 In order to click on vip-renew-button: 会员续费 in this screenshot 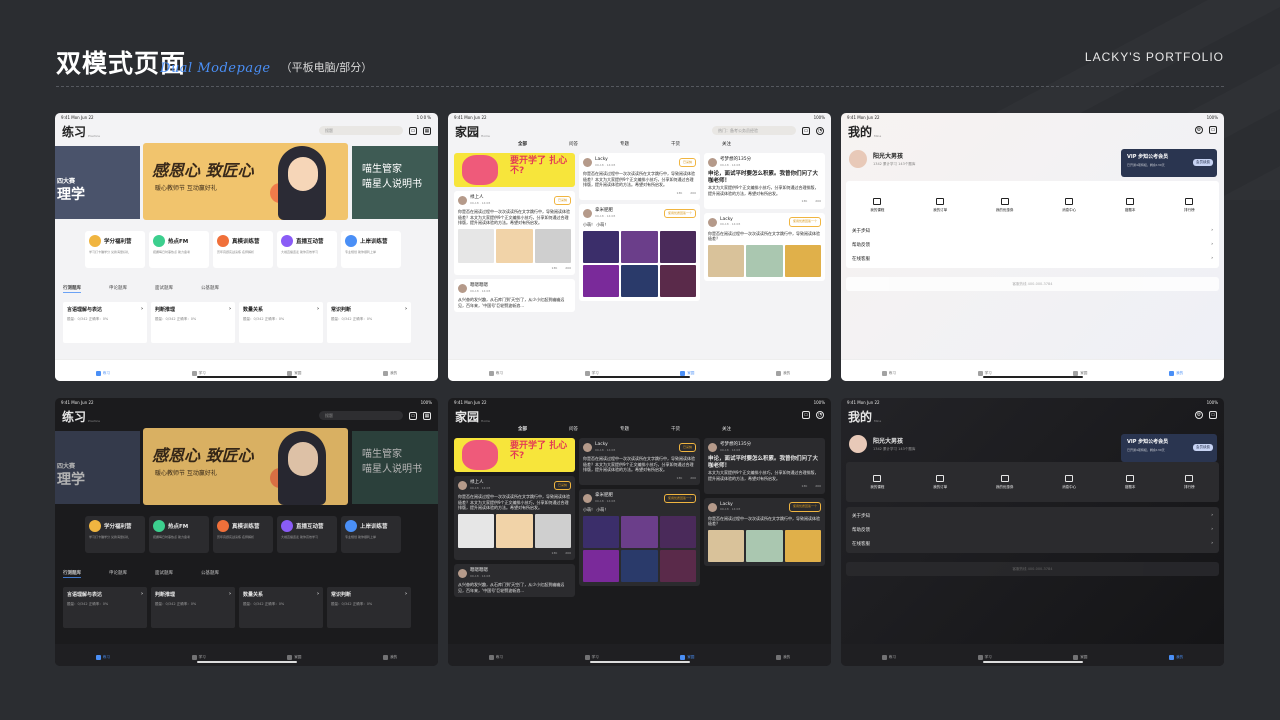, I will do `click(1203, 162)`.